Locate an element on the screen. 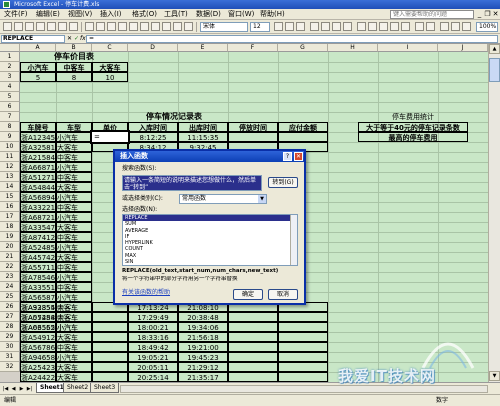 The image size is (500, 406). row-header: 1 is located at coordinates (10, 57).